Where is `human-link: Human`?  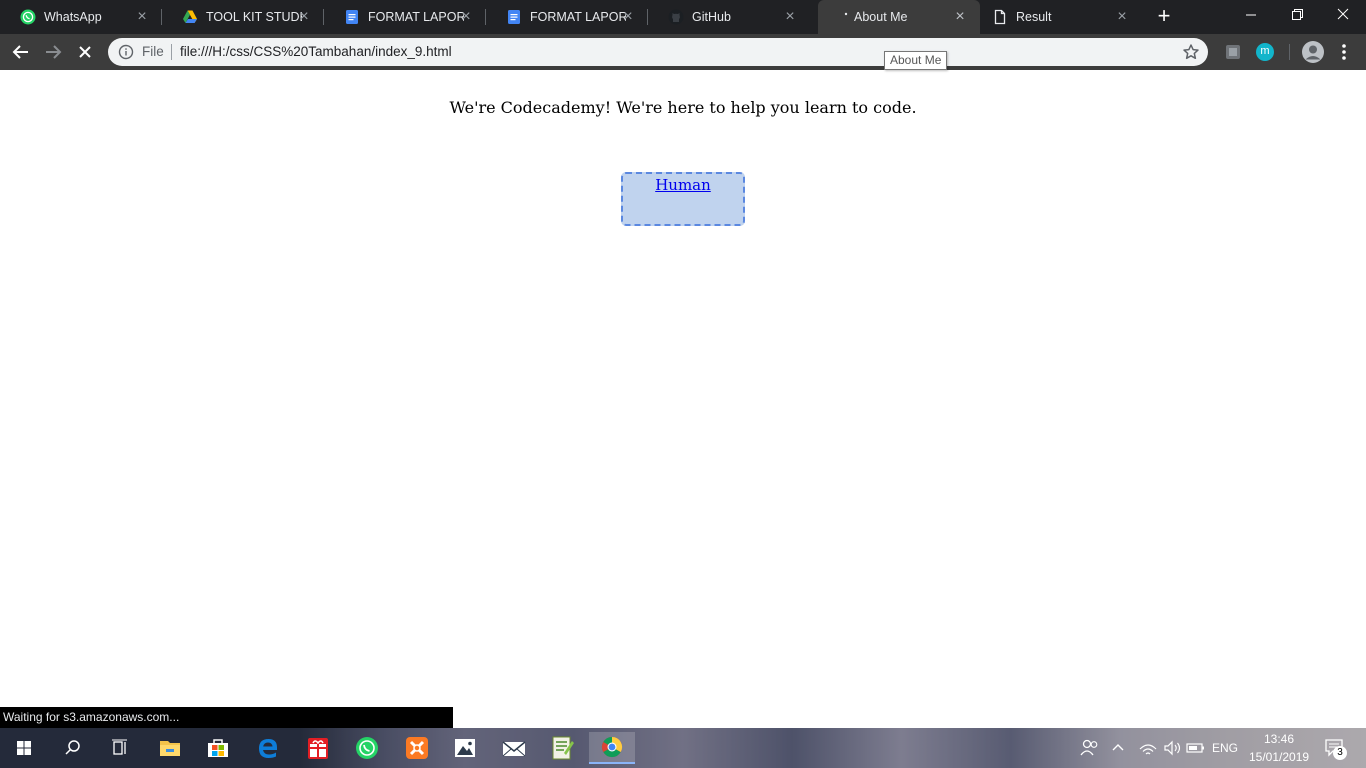 human-link: Human is located at coordinates (683, 185).